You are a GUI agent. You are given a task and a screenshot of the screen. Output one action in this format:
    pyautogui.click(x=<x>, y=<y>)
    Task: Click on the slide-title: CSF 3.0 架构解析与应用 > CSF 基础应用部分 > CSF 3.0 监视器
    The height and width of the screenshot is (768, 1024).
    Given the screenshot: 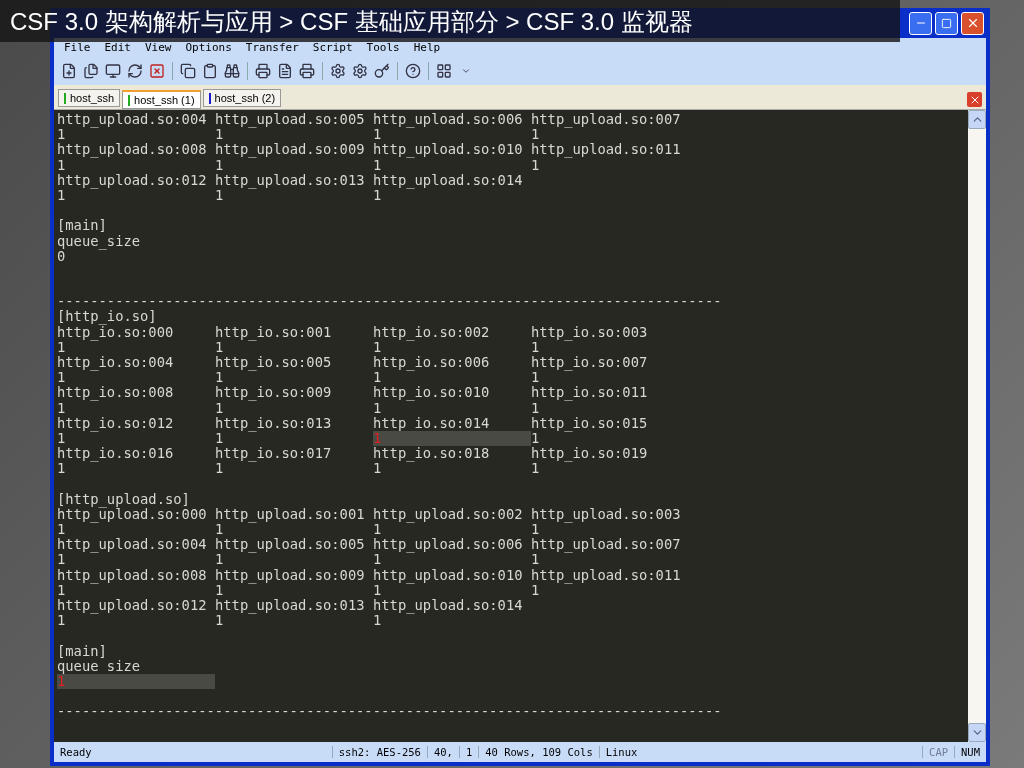 What is the action you would take?
    pyautogui.click(x=351, y=22)
    